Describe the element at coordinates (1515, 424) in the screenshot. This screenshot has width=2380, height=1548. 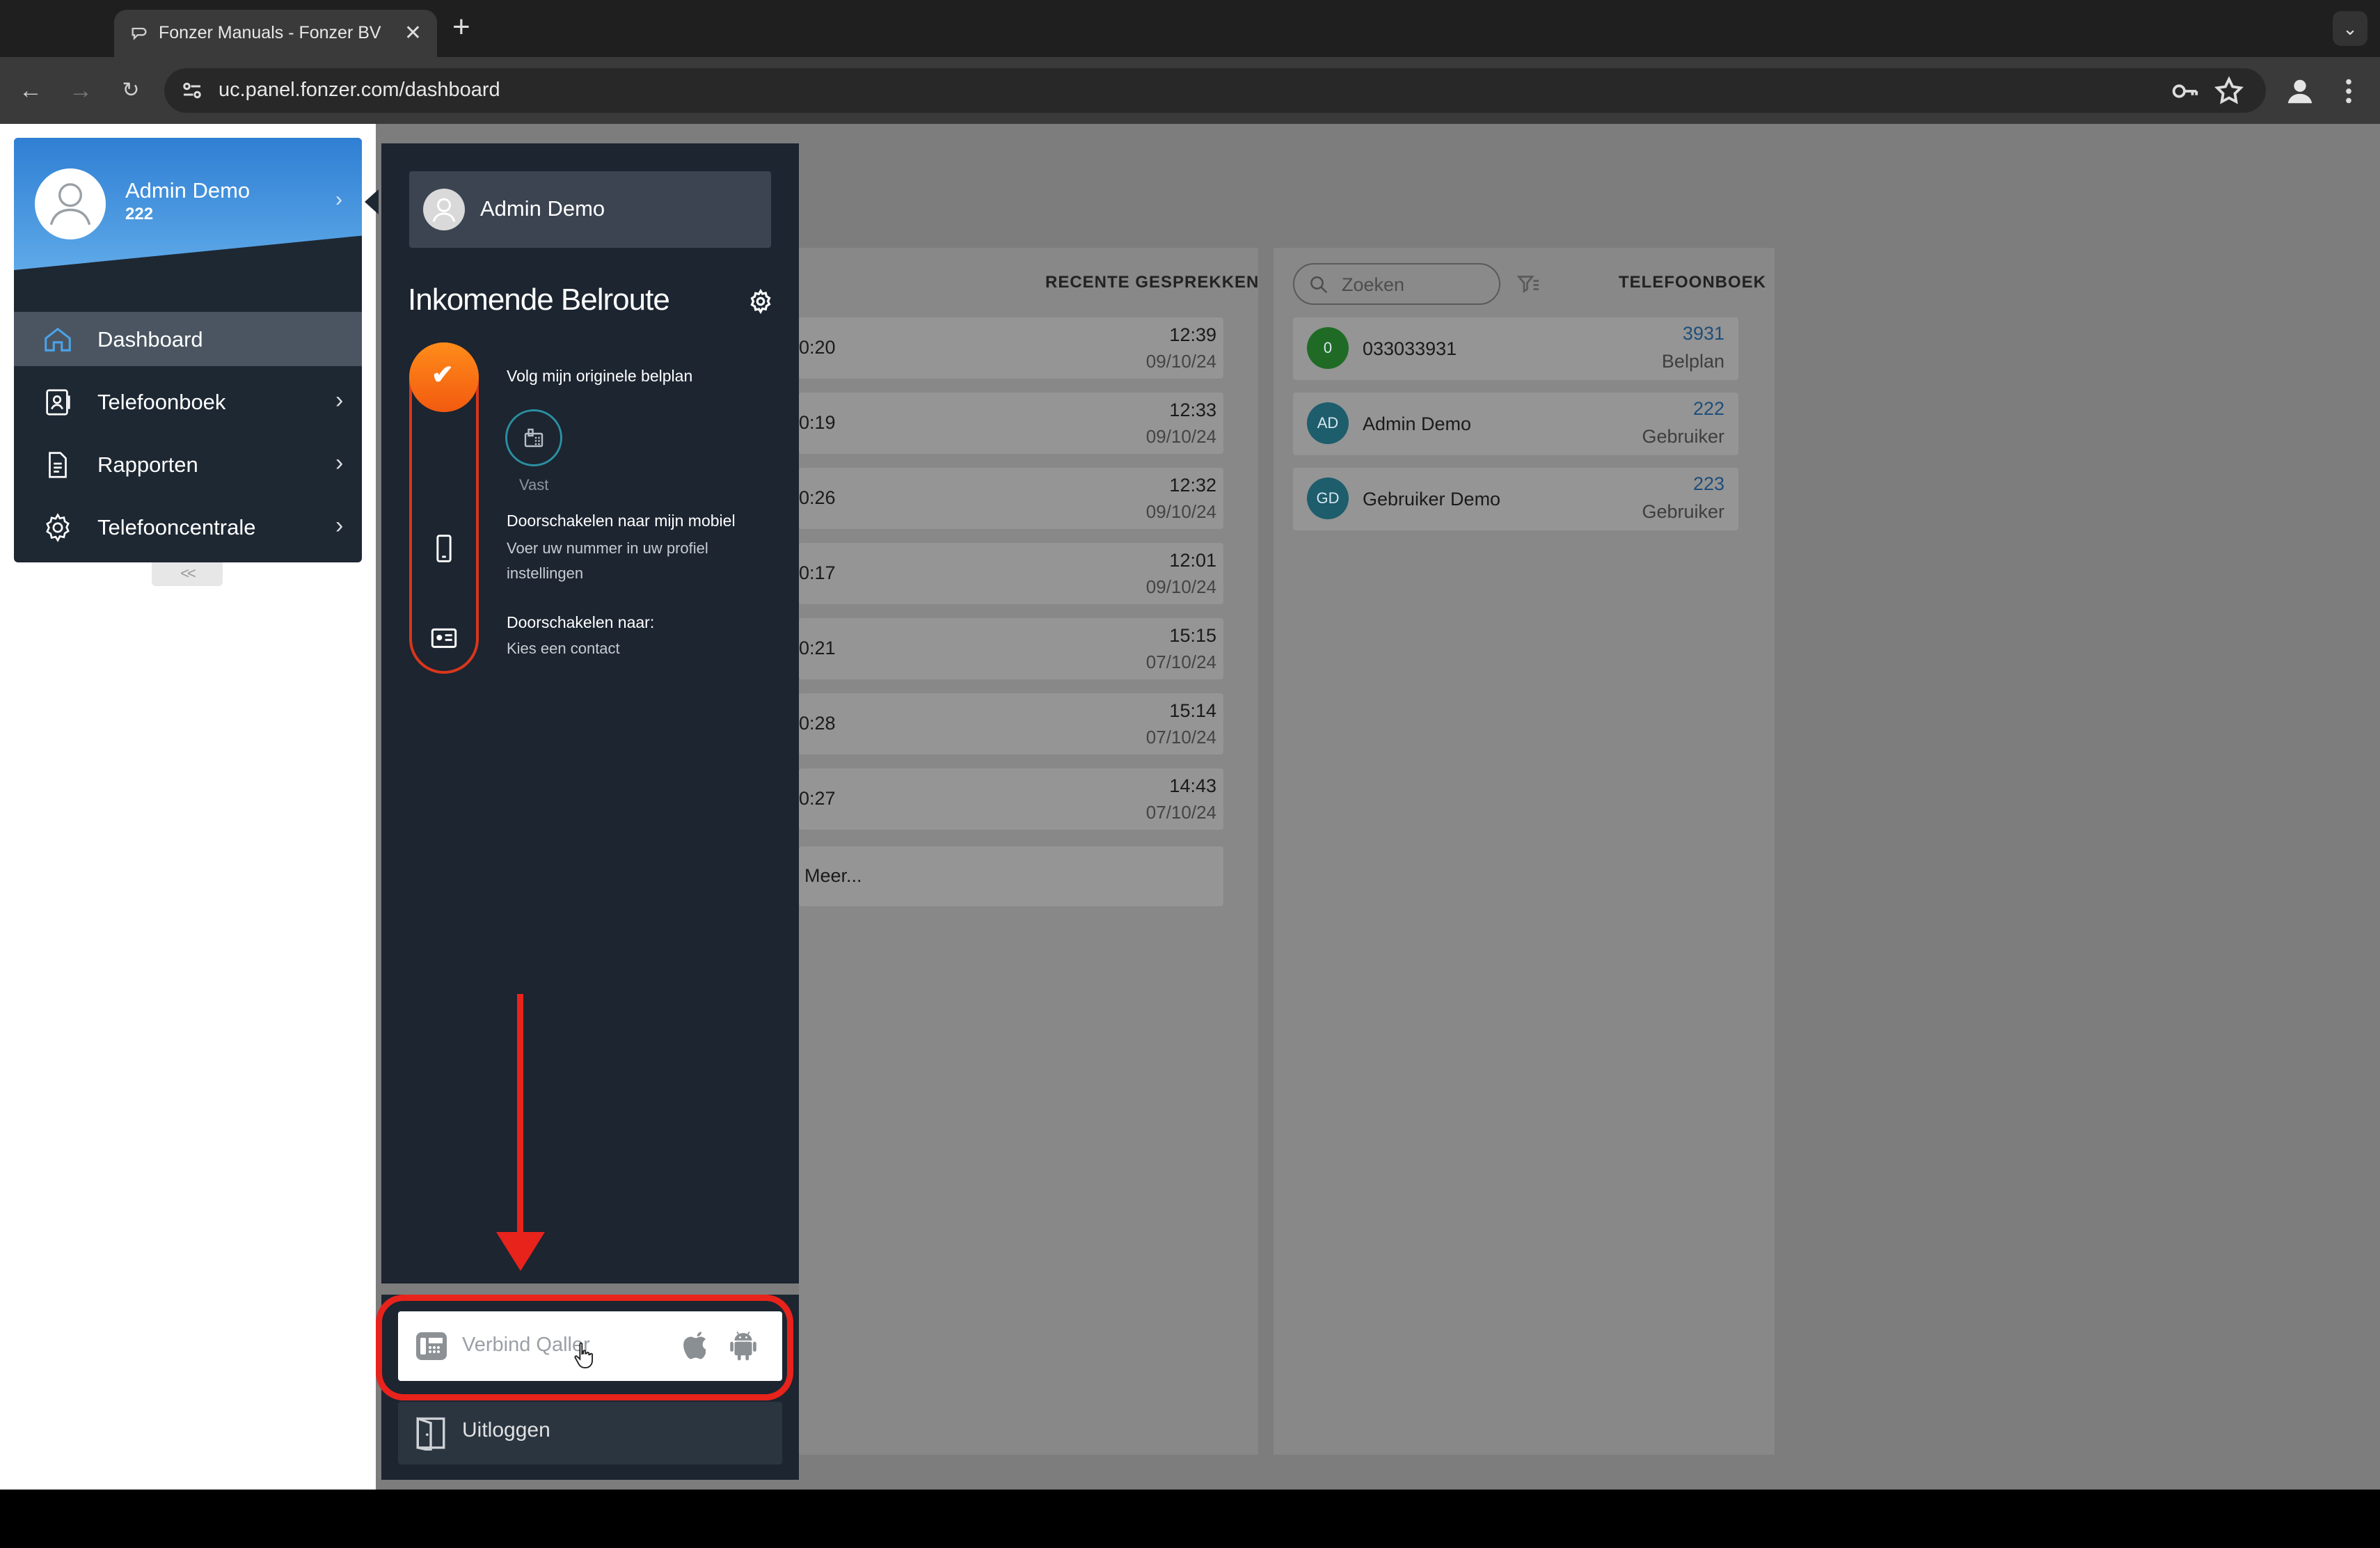
I see `phonebook-row: AD Admin Demo 222 Gebruiker` at that location.